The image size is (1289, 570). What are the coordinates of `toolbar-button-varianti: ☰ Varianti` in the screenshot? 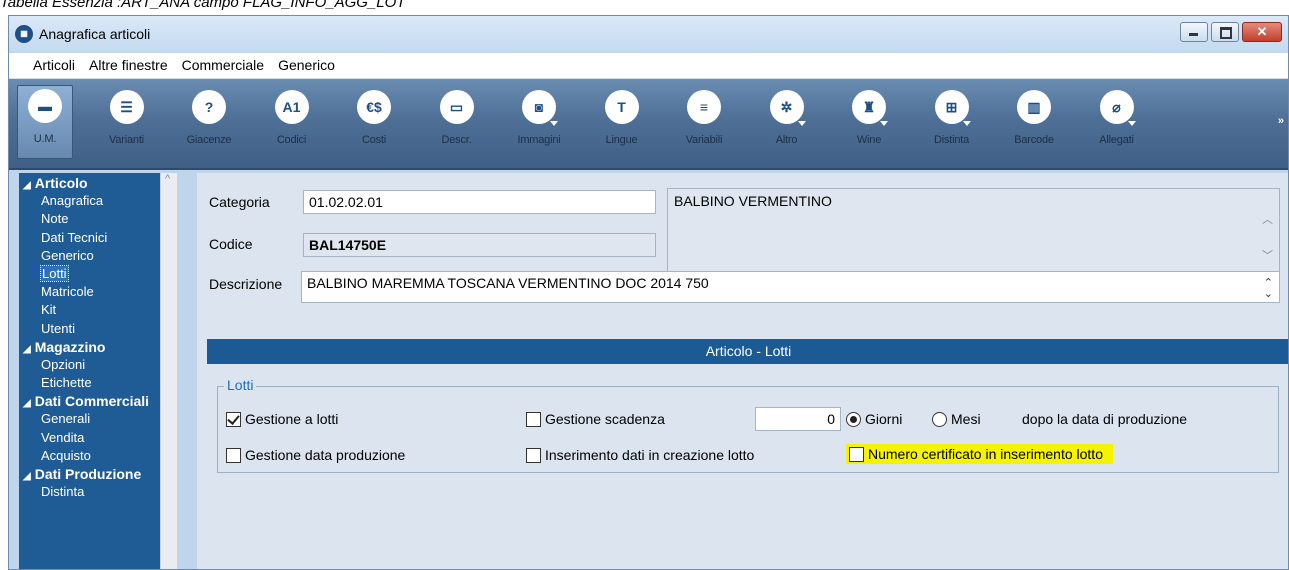 It's located at (127, 122).